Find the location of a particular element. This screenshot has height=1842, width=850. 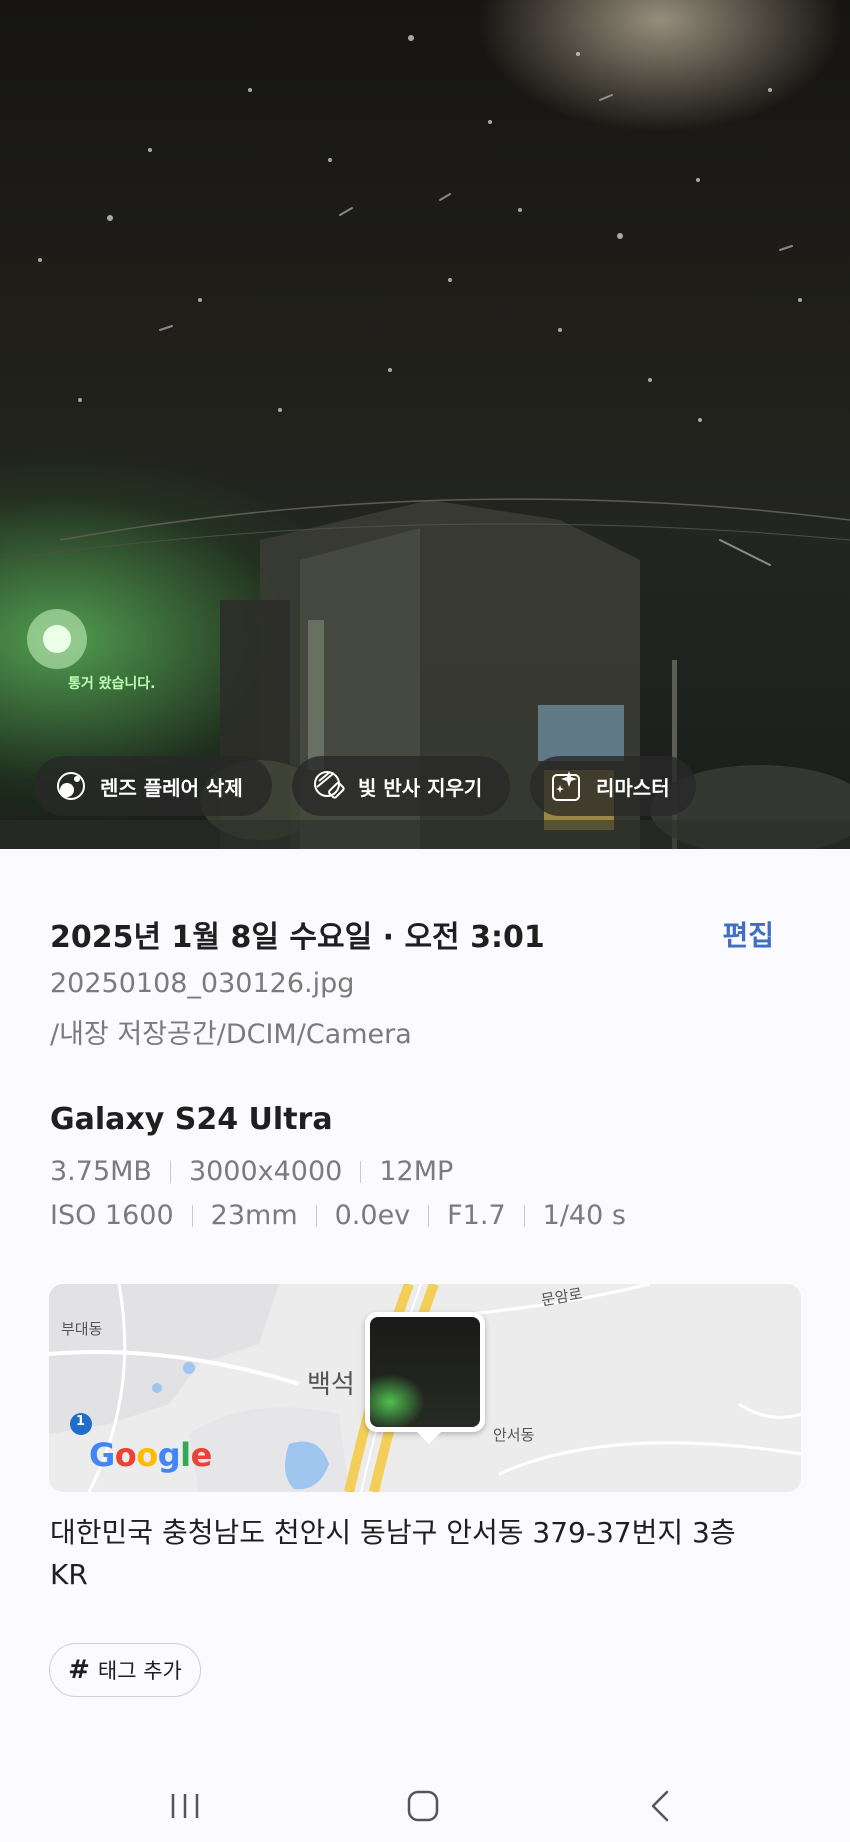

add-tag-button: # 태그 추가 is located at coordinates (125, 1670).